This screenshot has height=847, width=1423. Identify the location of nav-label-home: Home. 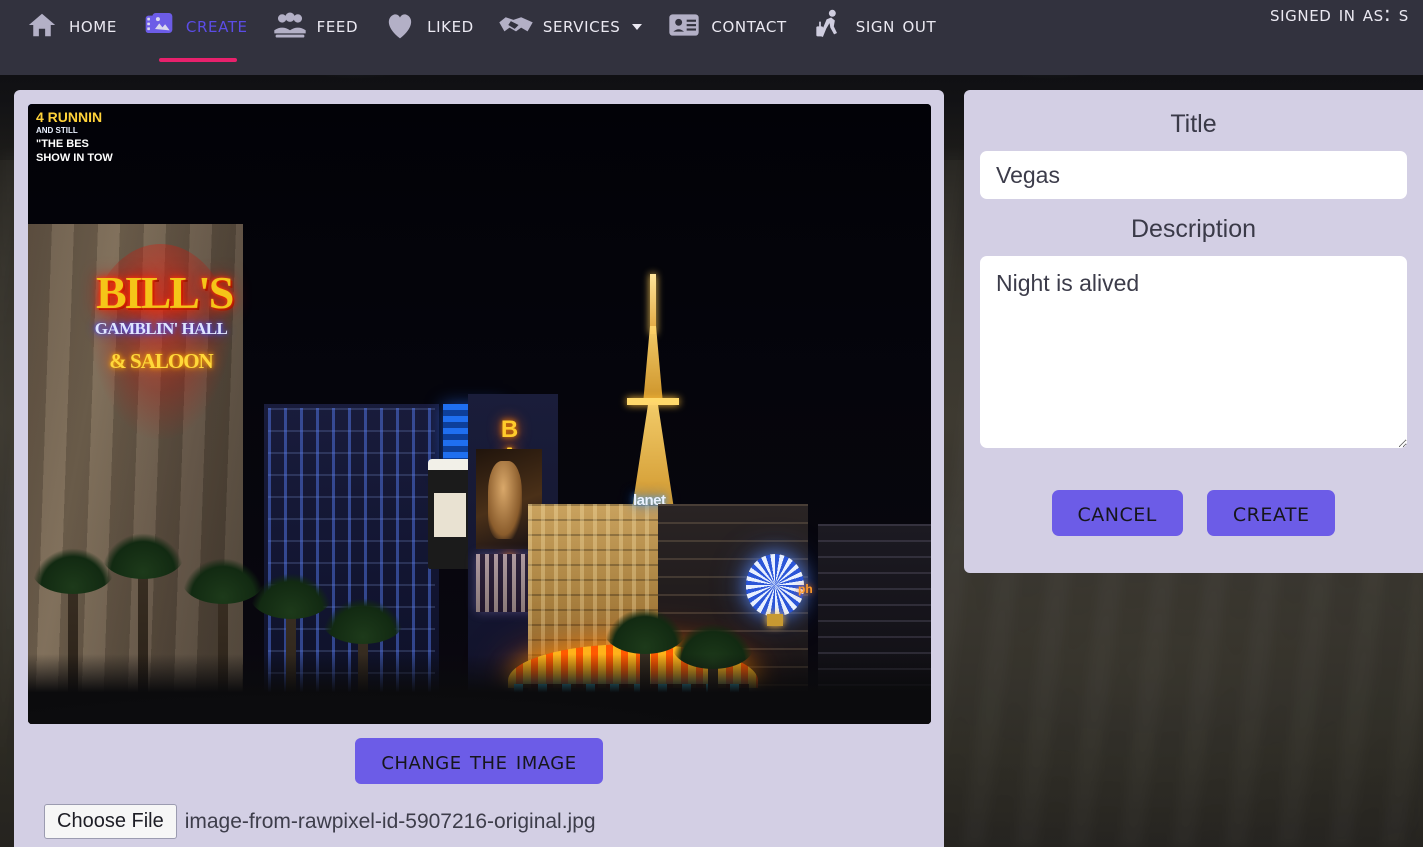
(93, 25).